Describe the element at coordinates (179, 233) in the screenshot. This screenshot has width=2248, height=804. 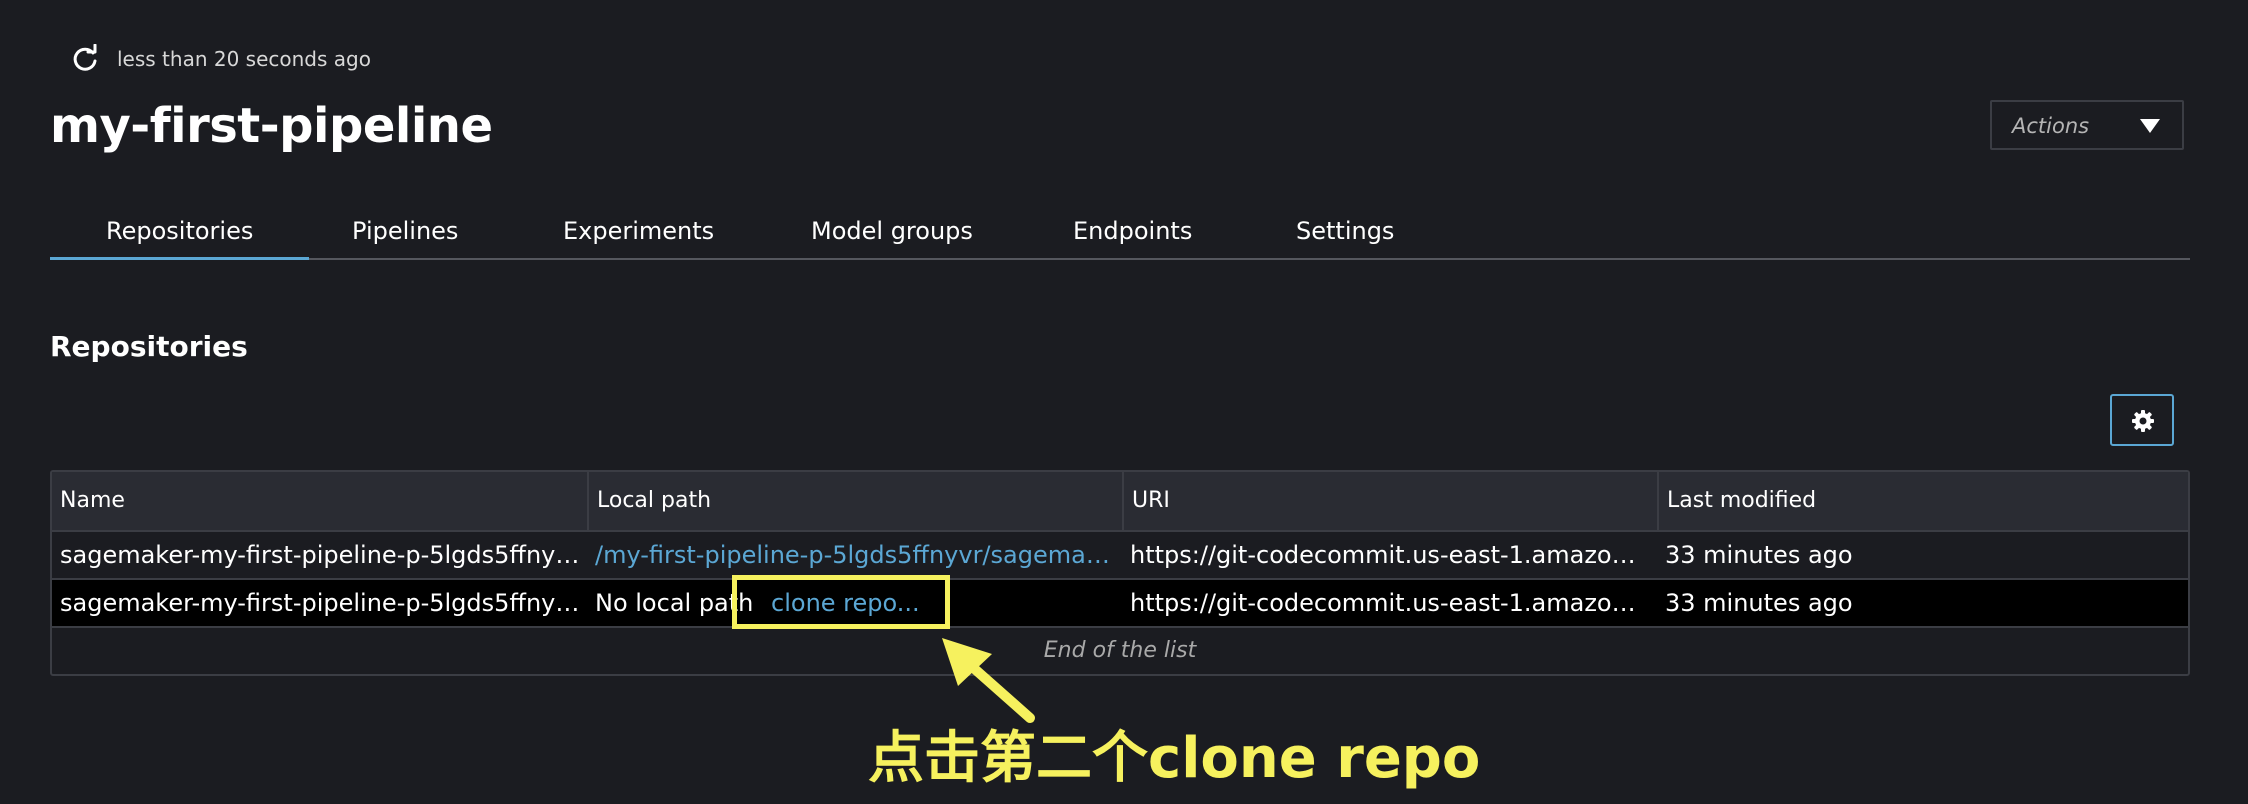
I see `tab-repositories: Repositories` at that location.